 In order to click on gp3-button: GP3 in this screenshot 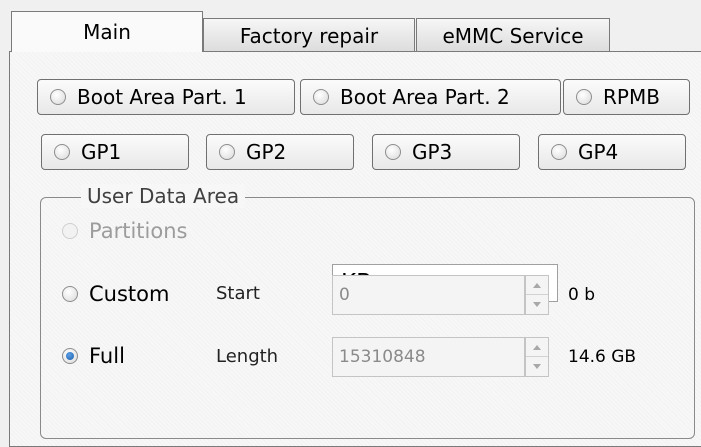, I will do `click(446, 152)`.